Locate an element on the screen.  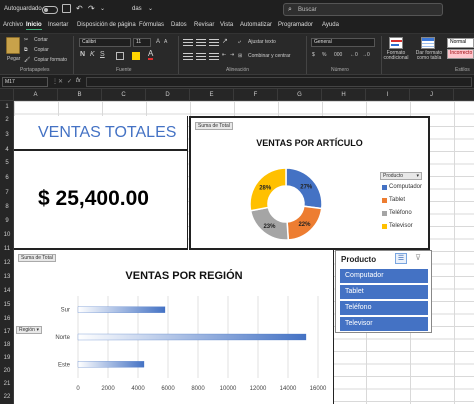
multi-select-icon: ☰ is located at coordinates (401, 258).